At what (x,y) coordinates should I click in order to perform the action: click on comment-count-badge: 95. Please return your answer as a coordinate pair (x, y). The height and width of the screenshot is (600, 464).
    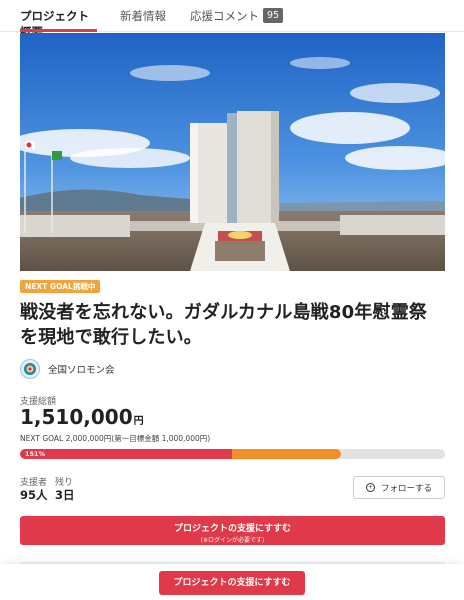
    Looking at the image, I should click on (273, 15).